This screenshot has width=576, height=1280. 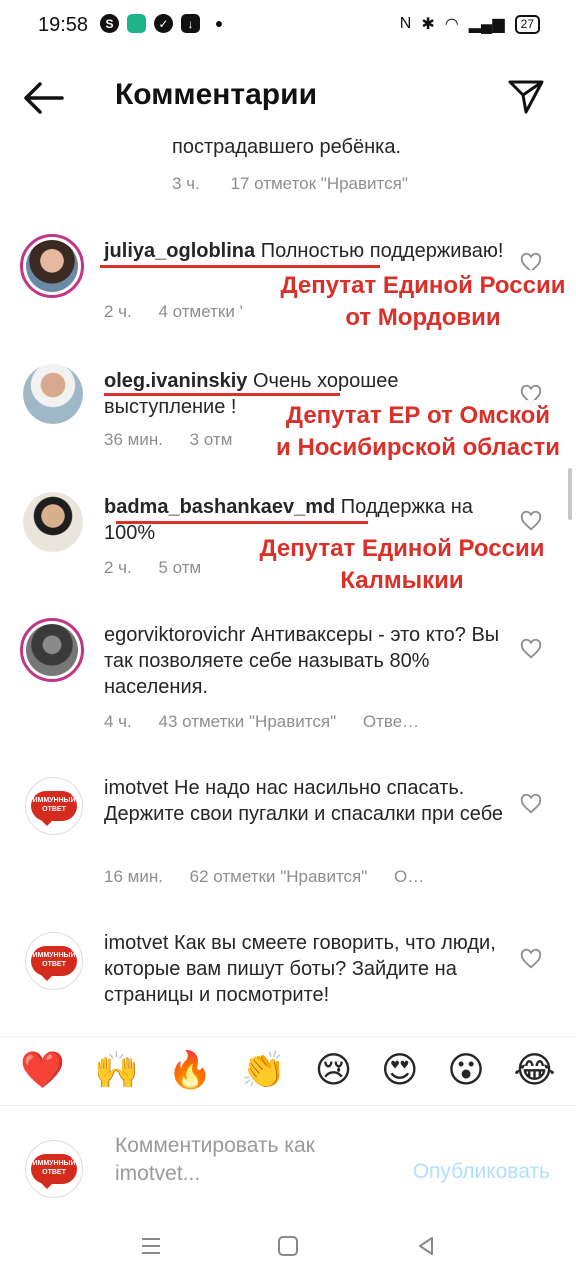 What do you see at coordinates (42, 1071) in the screenshot?
I see `emoji-heart: ❤️` at bounding box center [42, 1071].